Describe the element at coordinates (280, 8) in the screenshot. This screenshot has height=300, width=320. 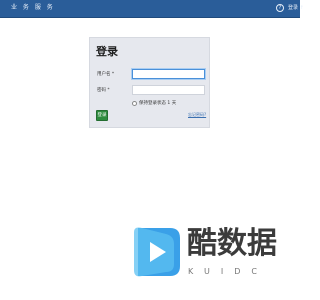
I see `help-icon: ?` at that location.